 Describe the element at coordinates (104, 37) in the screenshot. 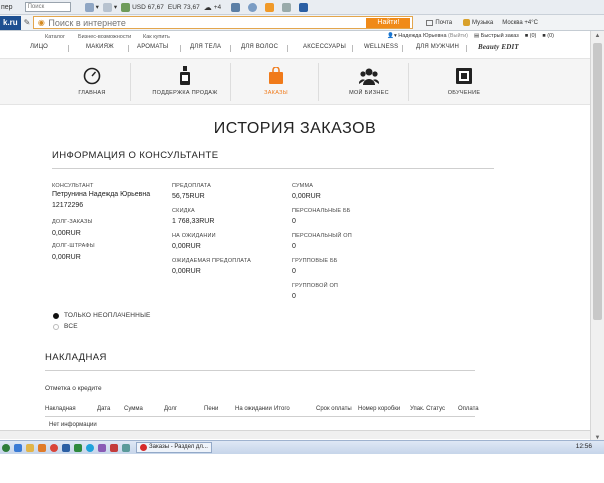

I see `business-link: Бизнес-возможности` at that location.